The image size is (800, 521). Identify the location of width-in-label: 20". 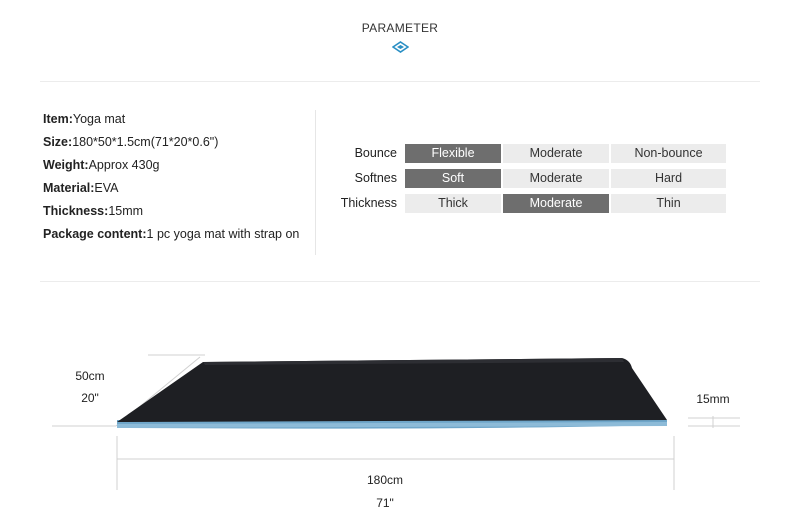
(90, 398).